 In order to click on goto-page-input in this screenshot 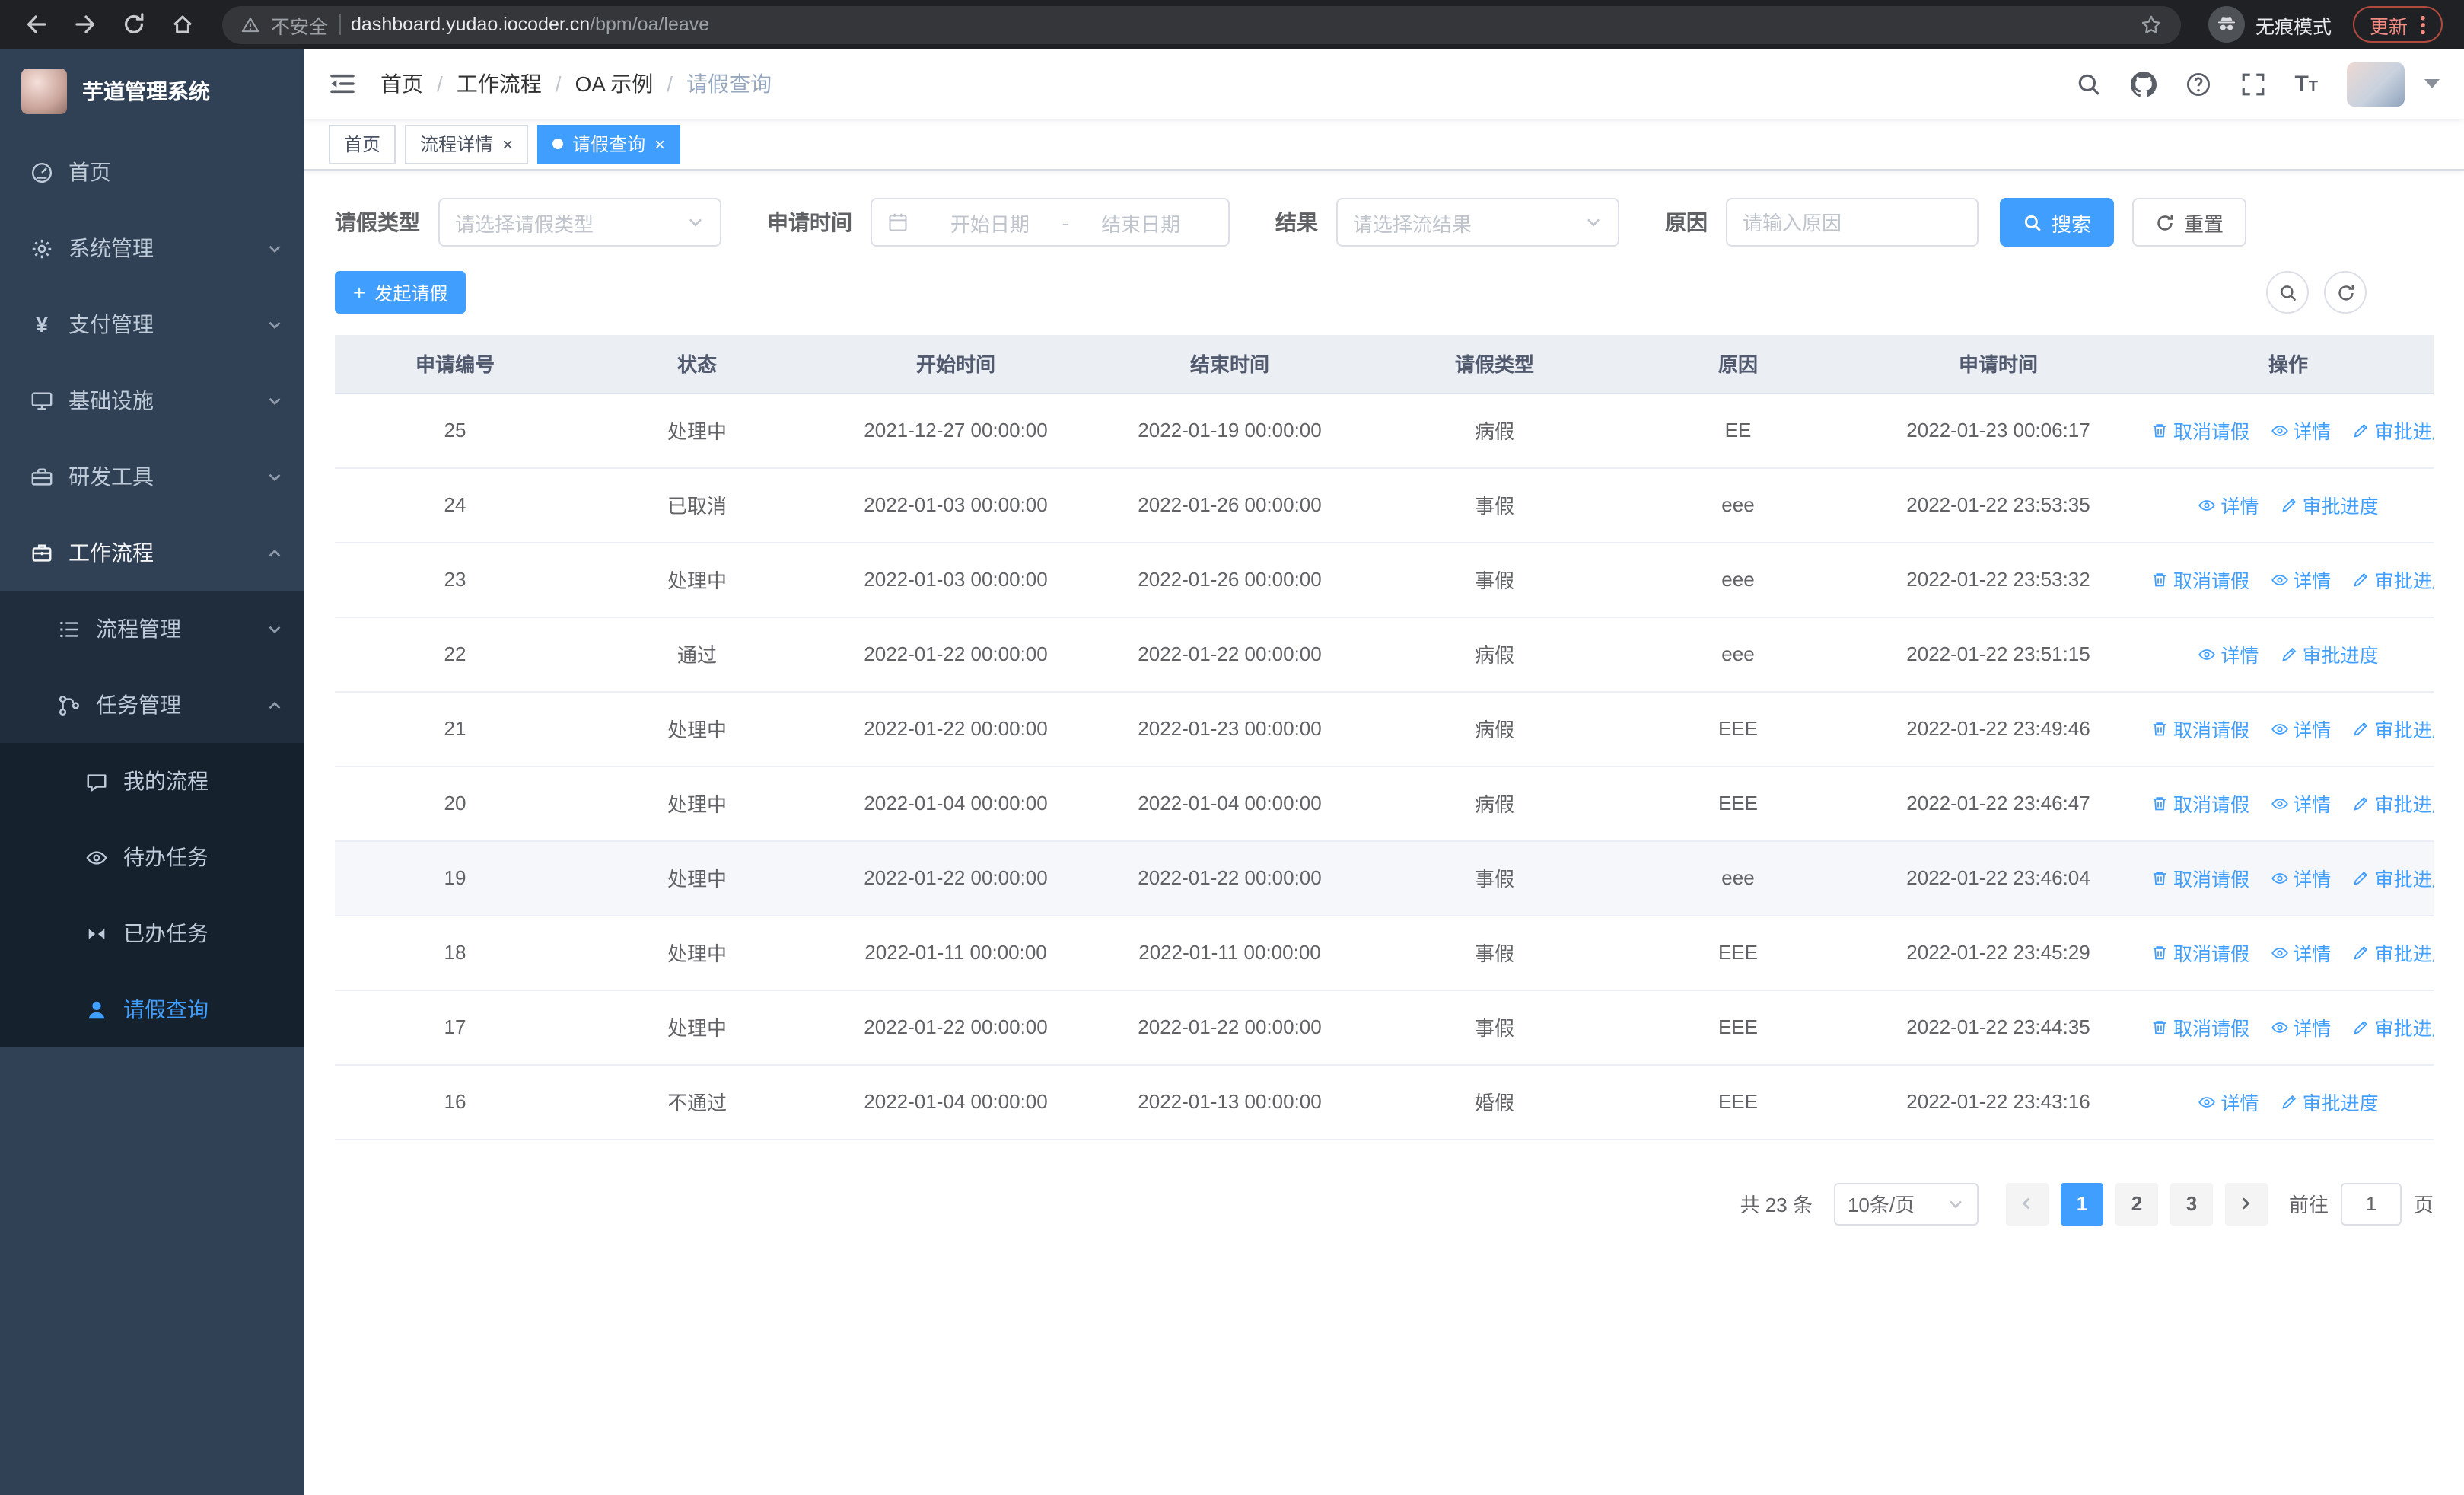, I will do `click(2371, 1203)`.